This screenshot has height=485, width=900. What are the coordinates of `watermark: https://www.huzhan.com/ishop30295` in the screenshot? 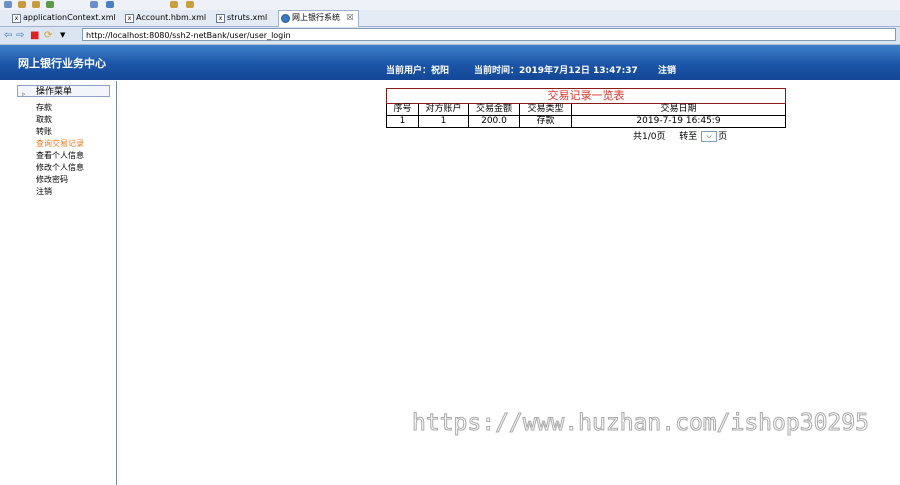 It's located at (641, 423).